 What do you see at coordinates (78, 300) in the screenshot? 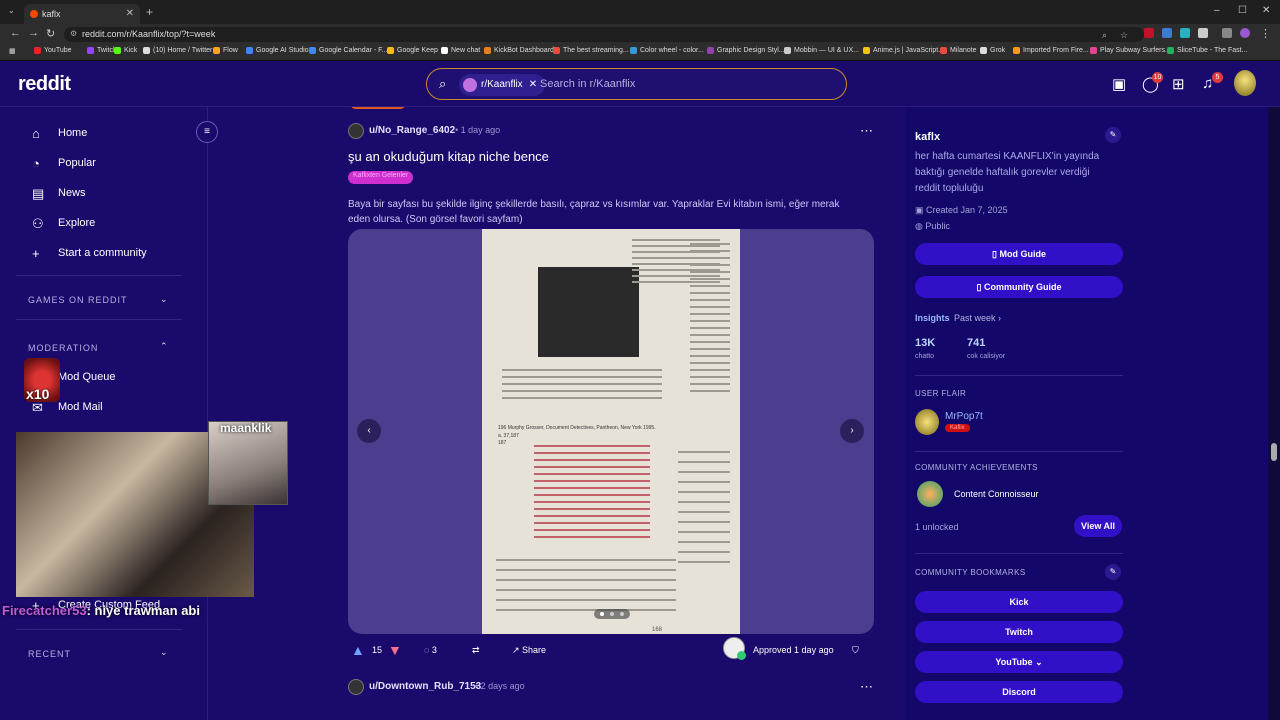
I see `games-section-header: GAMES ON REDDIT` at bounding box center [78, 300].